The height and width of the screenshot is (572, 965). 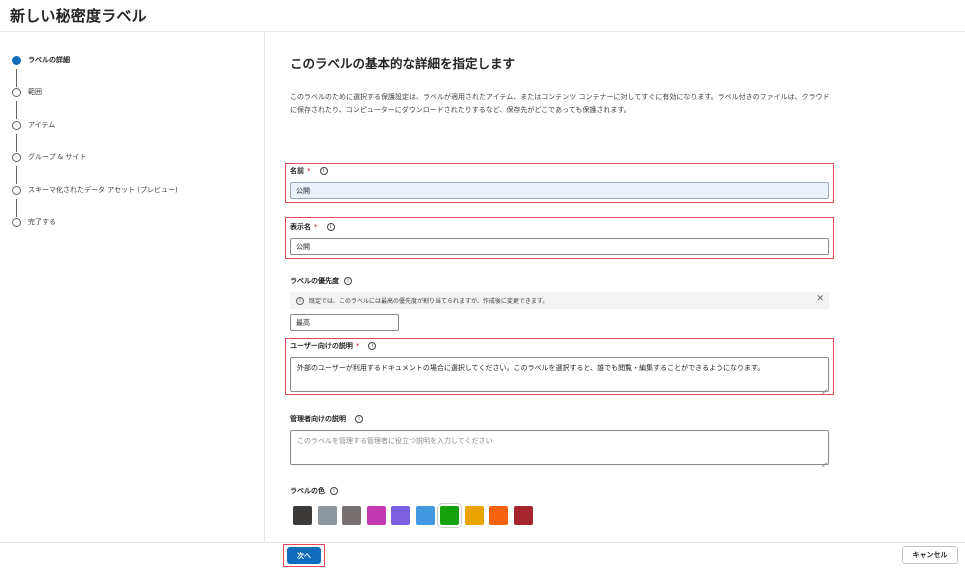 What do you see at coordinates (78, 16) in the screenshot?
I see `page-title: 新しい秘密度ラベル` at bounding box center [78, 16].